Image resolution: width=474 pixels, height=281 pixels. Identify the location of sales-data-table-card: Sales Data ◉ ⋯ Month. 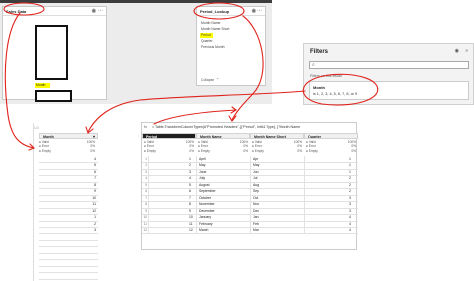
(54, 54).